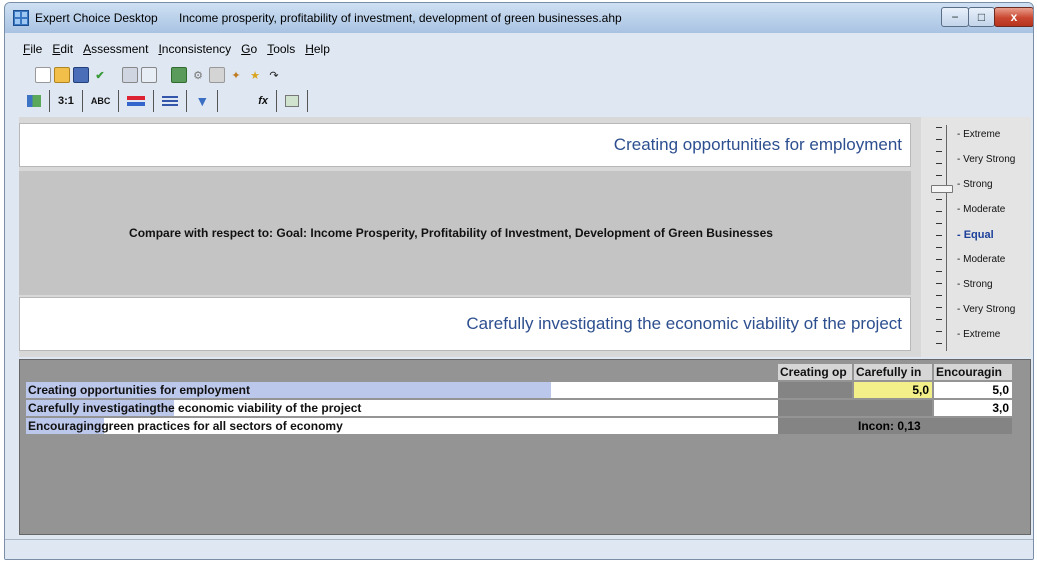 Image resolution: width=1037 pixels, height=564 pixels. I want to click on cell-r1c2-selected: 5,0, so click(893, 390).